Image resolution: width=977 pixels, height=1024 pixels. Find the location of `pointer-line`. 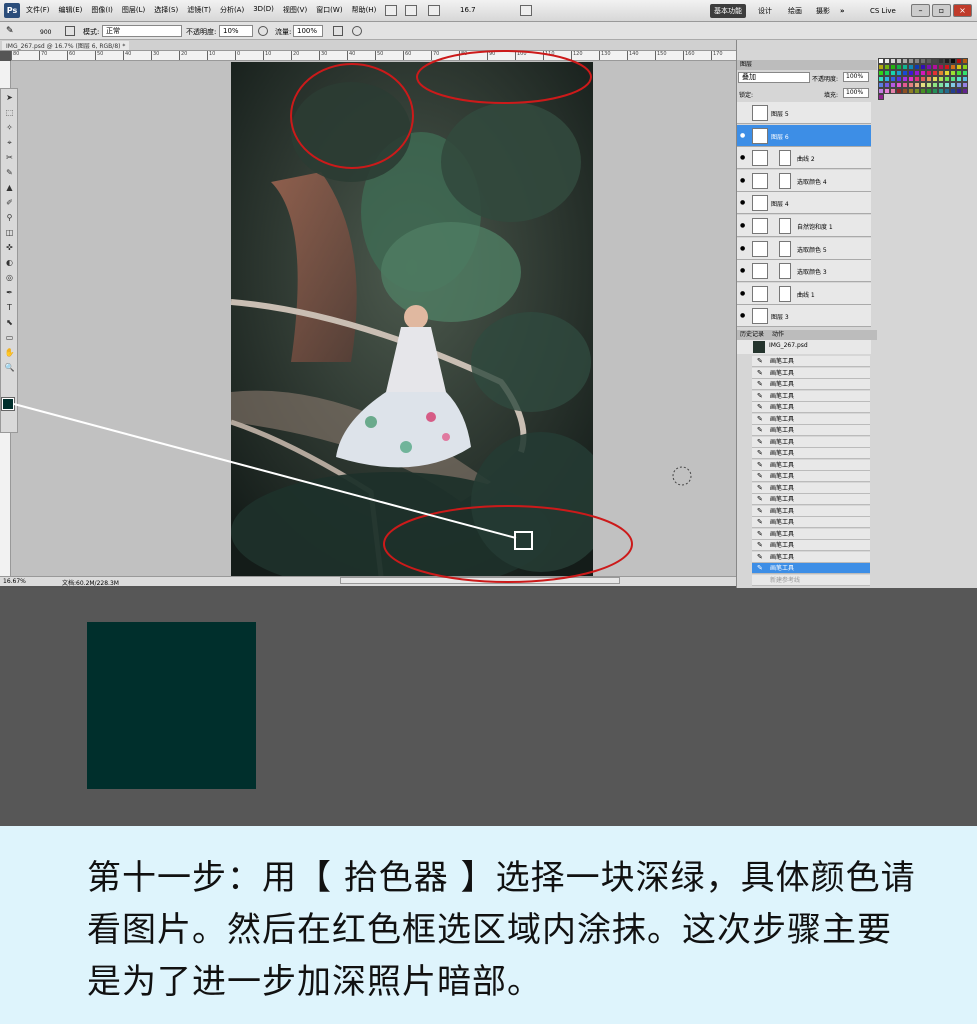

pointer-line is located at coordinates (265, 471).